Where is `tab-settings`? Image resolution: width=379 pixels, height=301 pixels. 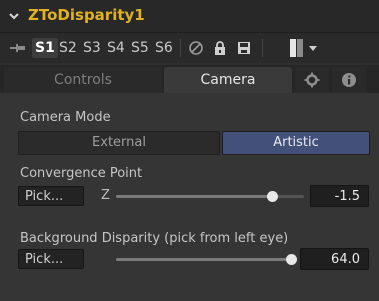 tab-settings is located at coordinates (312, 80).